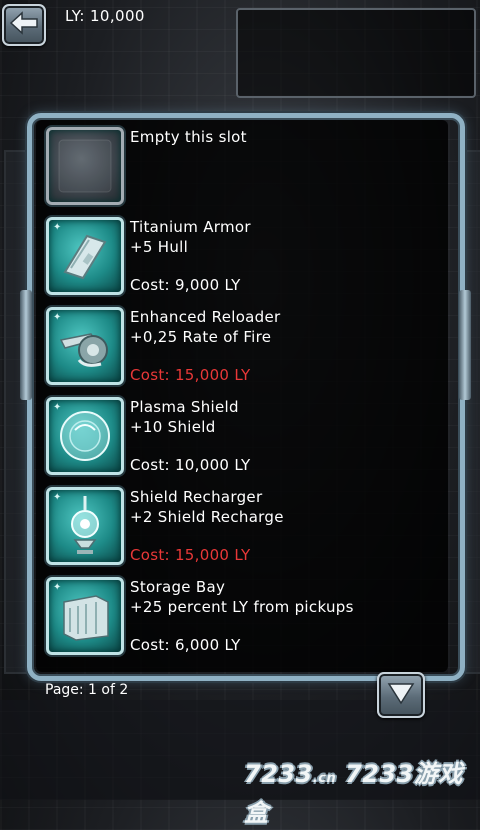 This screenshot has width=480, height=830. What do you see at coordinates (196, 497) in the screenshot?
I see `item-name: Shield Recharger` at bounding box center [196, 497].